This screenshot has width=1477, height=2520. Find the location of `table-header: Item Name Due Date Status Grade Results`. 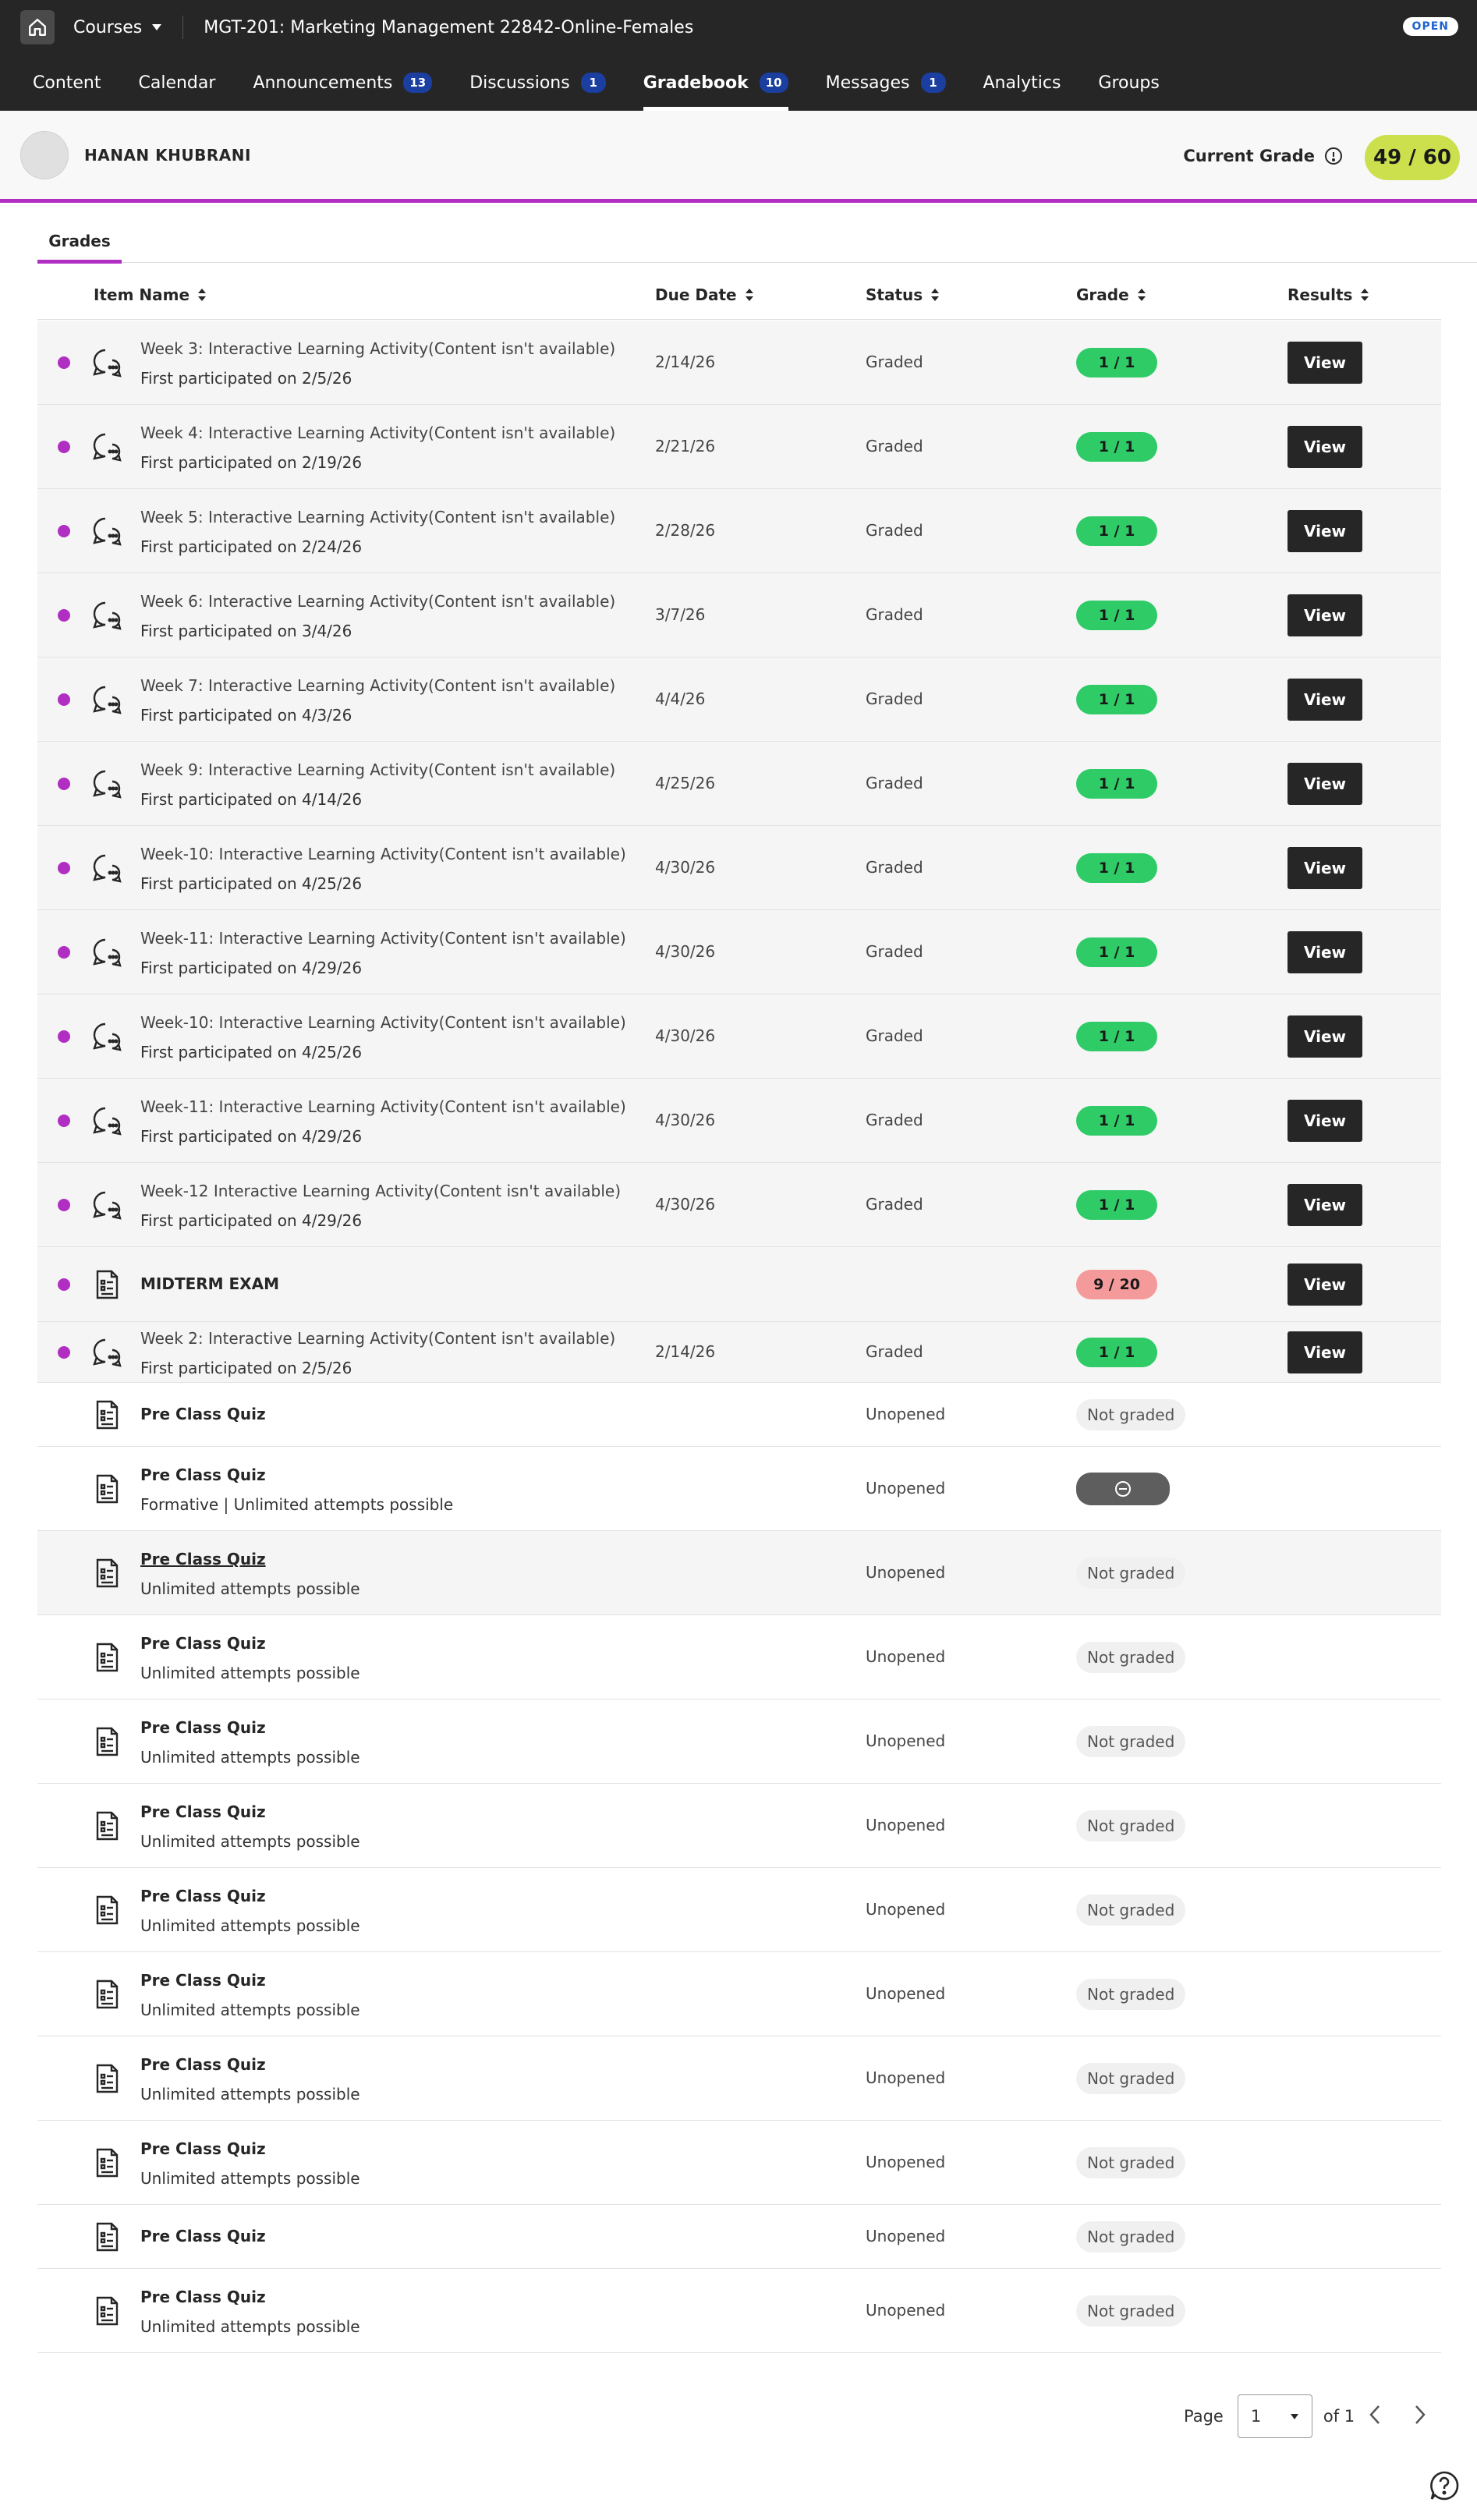

table-header: Item Name Due Date Status Grade Results is located at coordinates (739, 295).